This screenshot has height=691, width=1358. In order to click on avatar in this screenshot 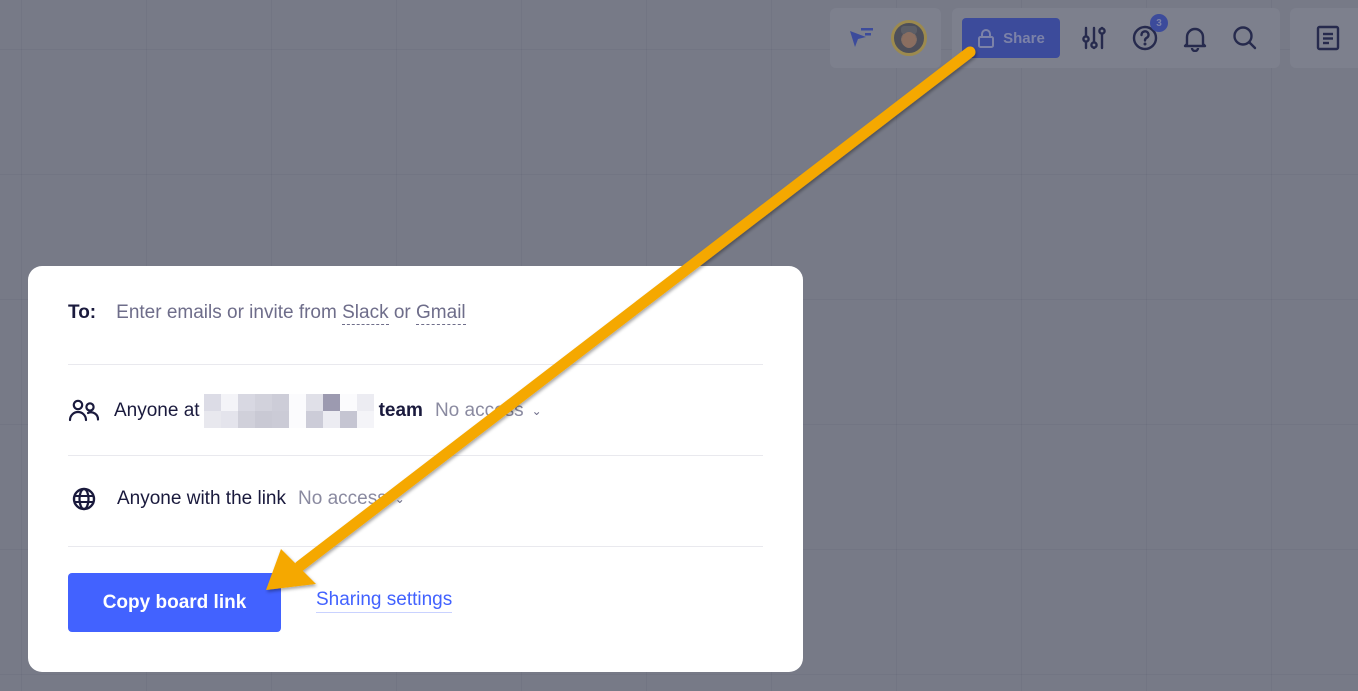, I will do `click(909, 38)`.